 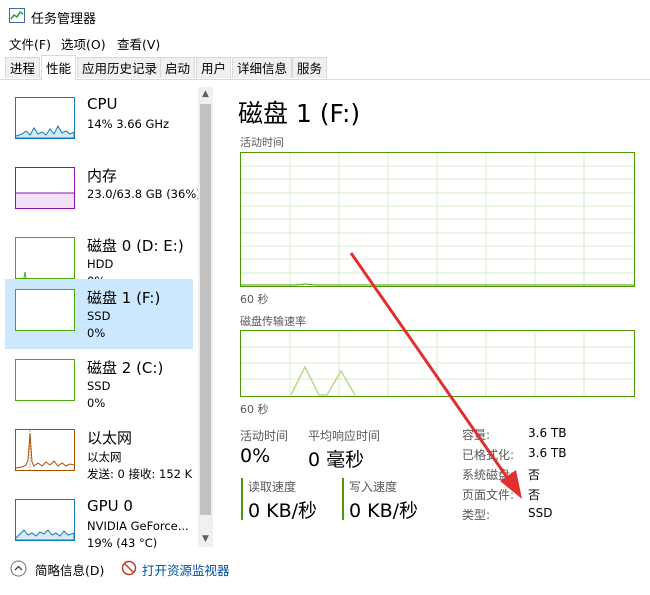 What do you see at coordinates (476, 435) in the screenshot?
I see `capacity-label: 容量:` at bounding box center [476, 435].